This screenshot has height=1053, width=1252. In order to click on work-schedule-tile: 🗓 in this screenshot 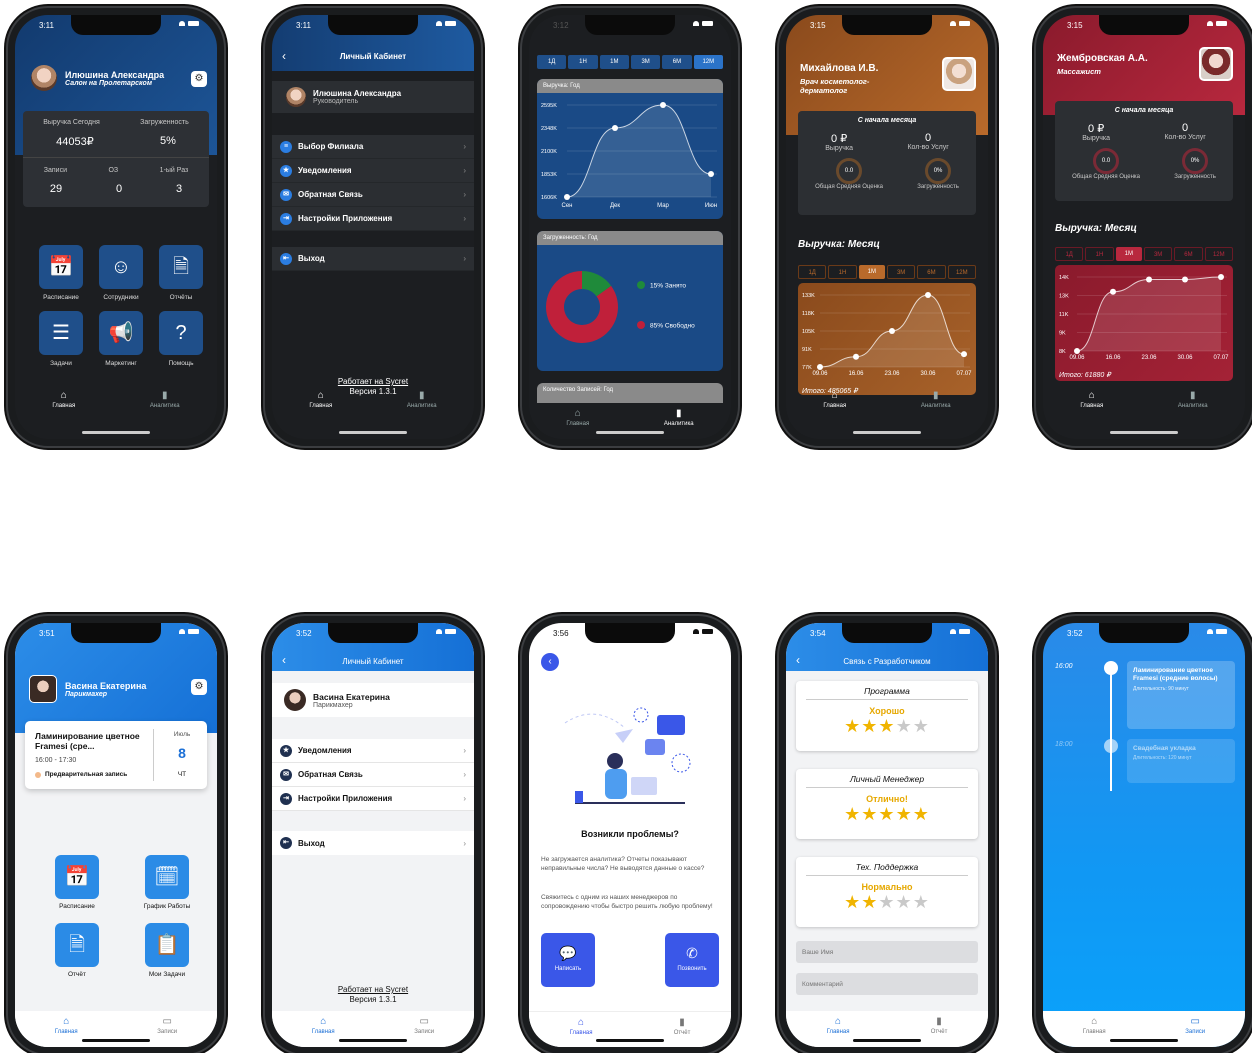, I will do `click(167, 877)`.